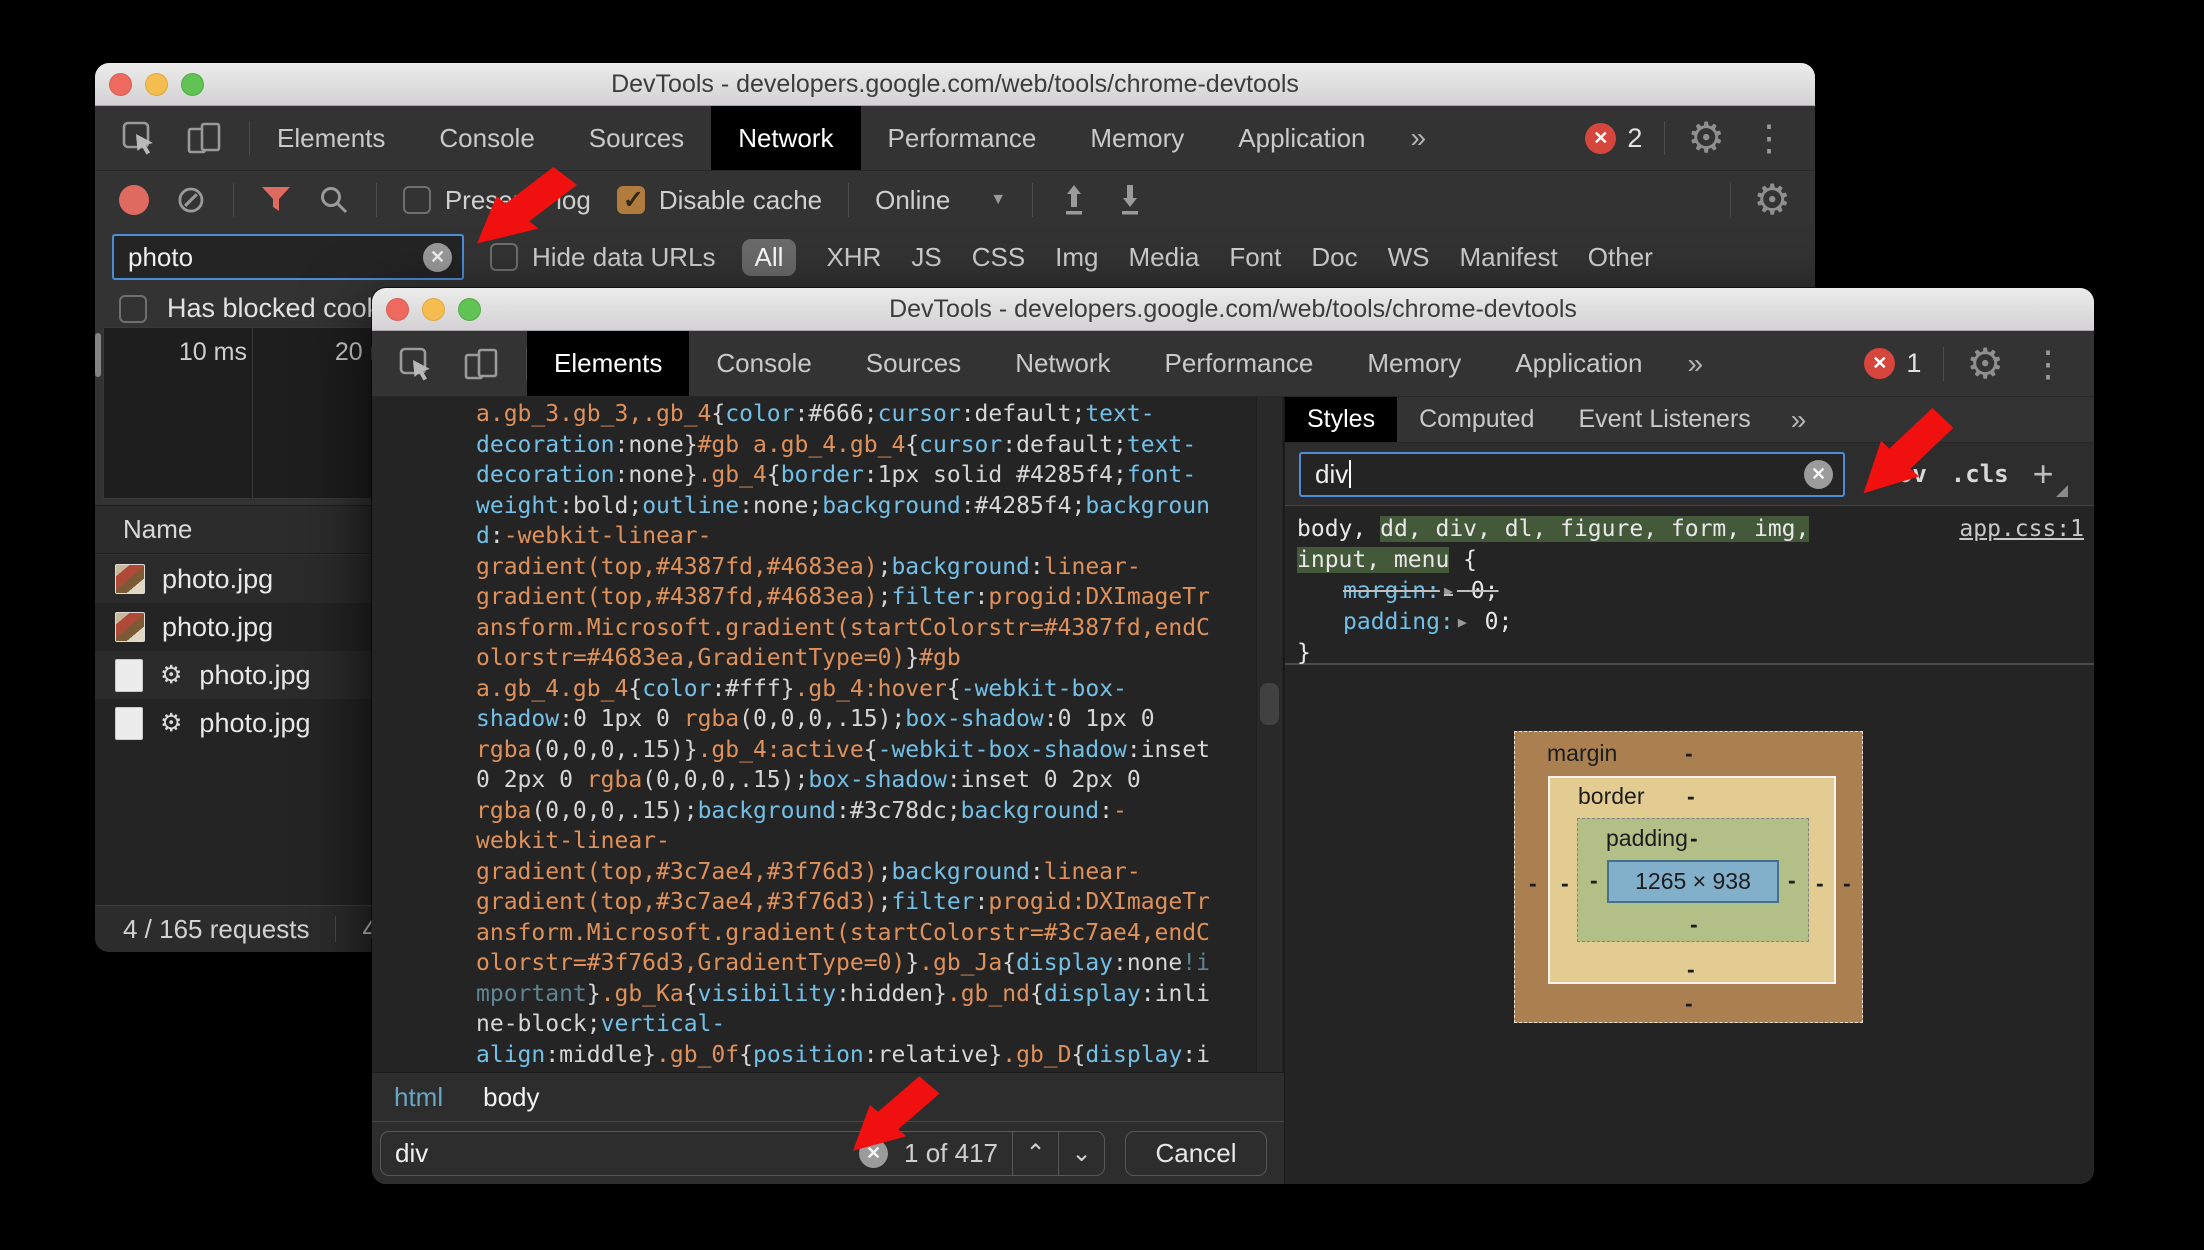 This screenshot has width=2204, height=1250. I want to click on sidebar-tab-styles: Styles, so click(1341, 419).